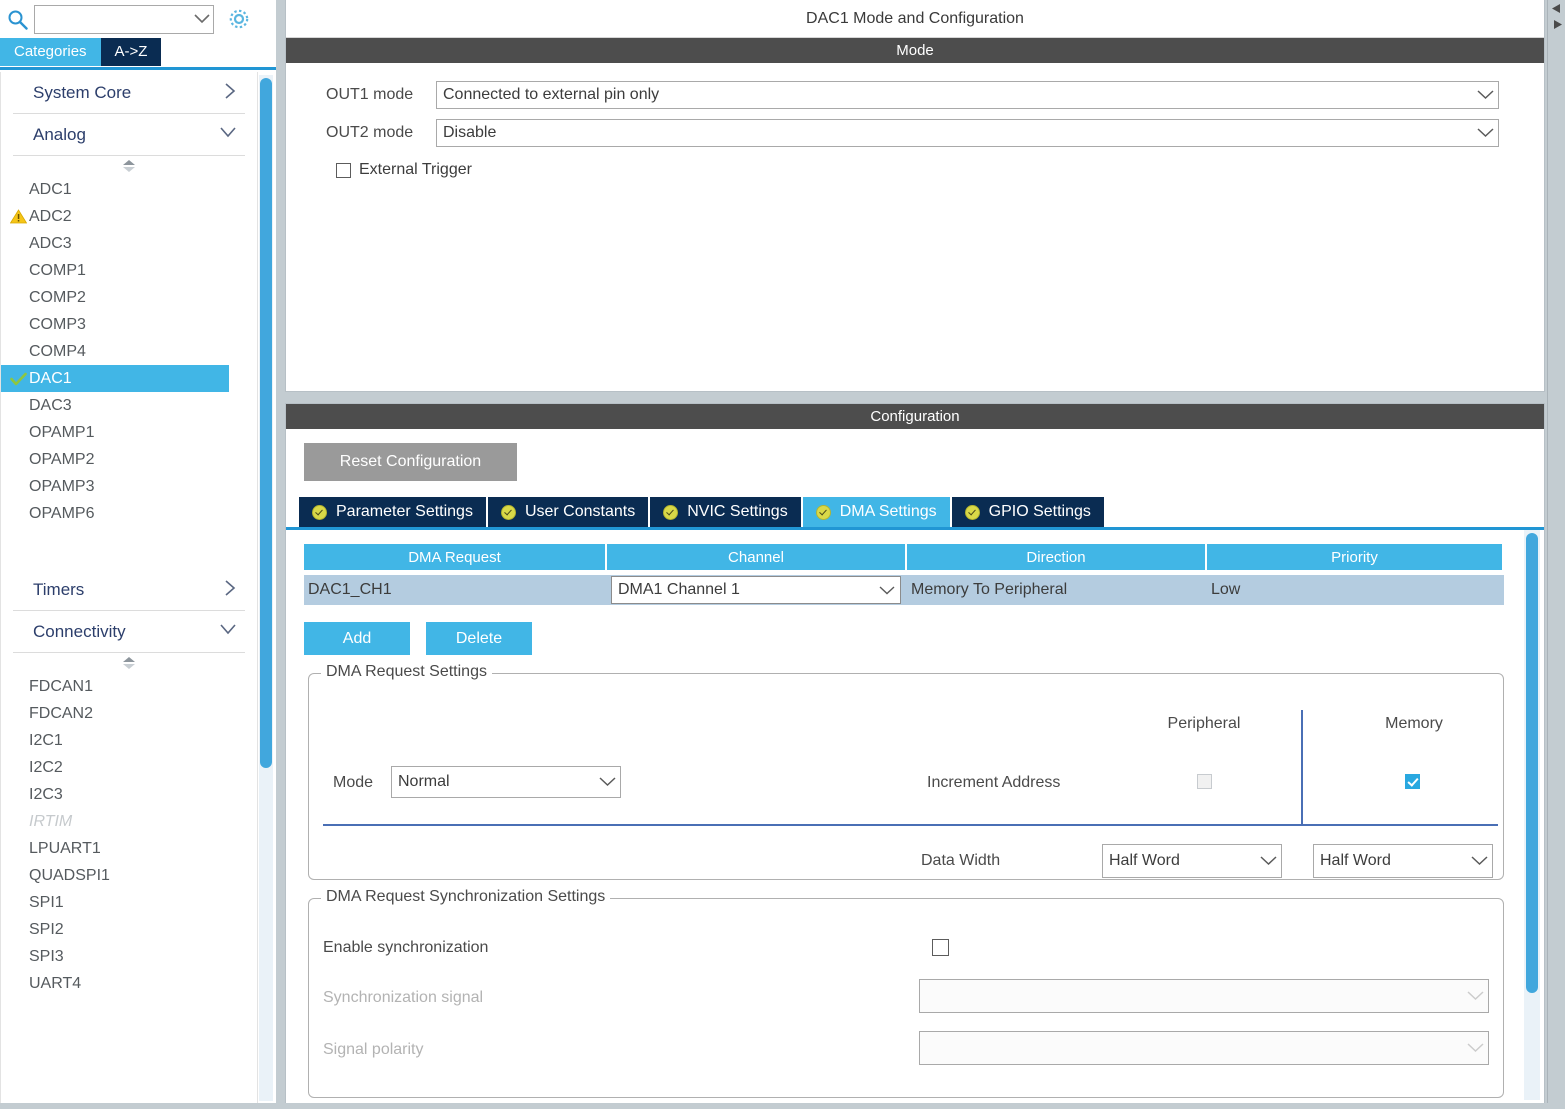 The image size is (1565, 1109). Describe the element at coordinates (129, 929) in the screenshot. I see `tree-item-spi2: SPI2` at that location.